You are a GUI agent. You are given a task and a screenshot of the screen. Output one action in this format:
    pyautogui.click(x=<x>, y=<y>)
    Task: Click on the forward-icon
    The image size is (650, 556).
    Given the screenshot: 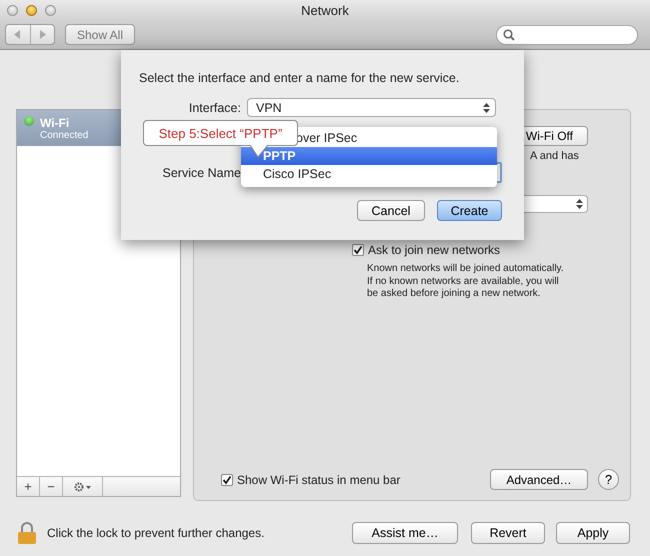 What is the action you would take?
    pyautogui.click(x=42, y=34)
    